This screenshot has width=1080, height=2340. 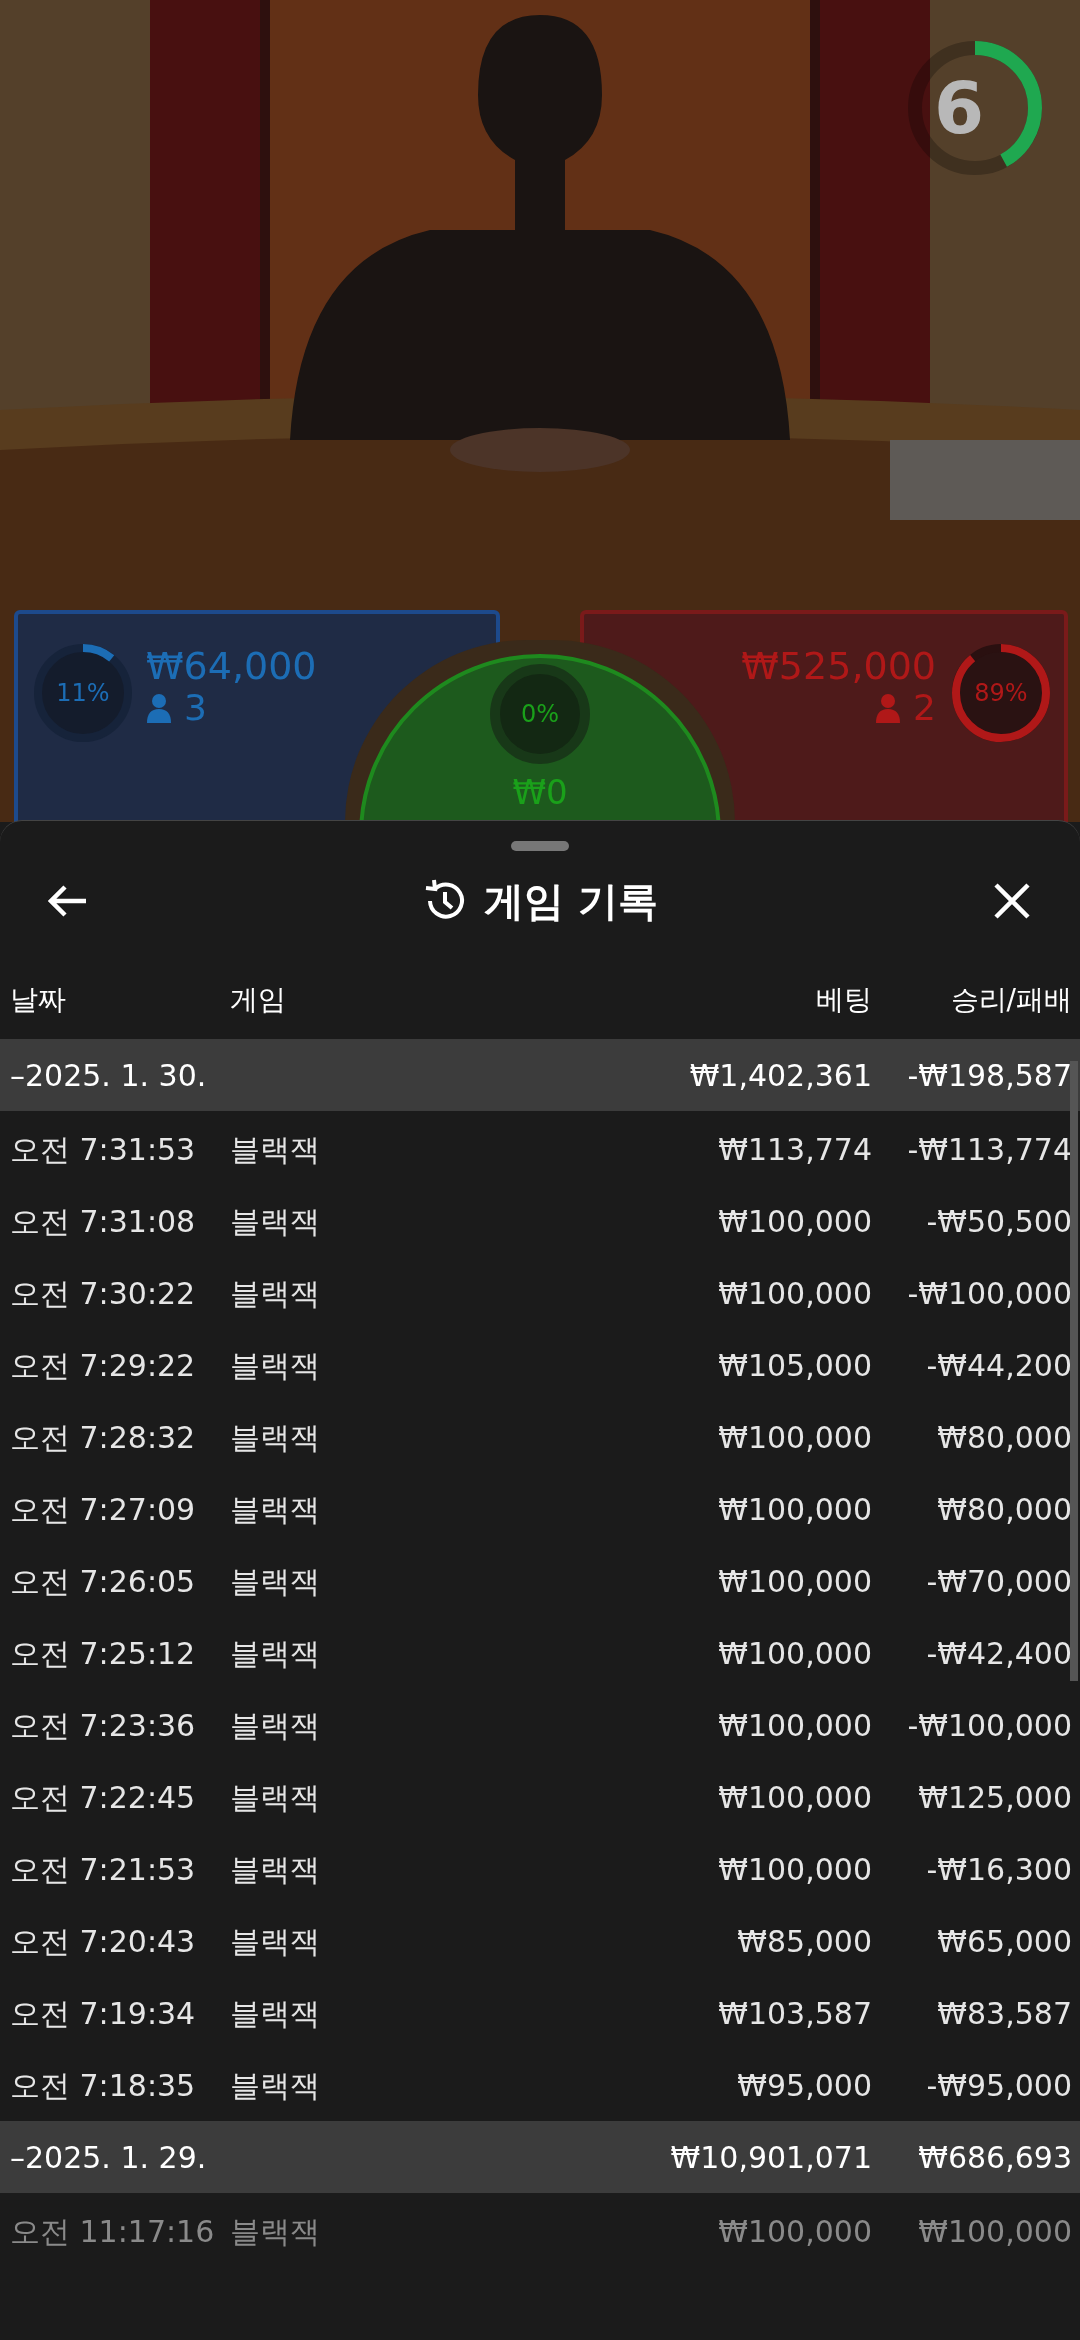 I want to click on date-group-row: –2025. 1. 30. ₩1,402,361 -₩198,587, so click(x=540, y=1075).